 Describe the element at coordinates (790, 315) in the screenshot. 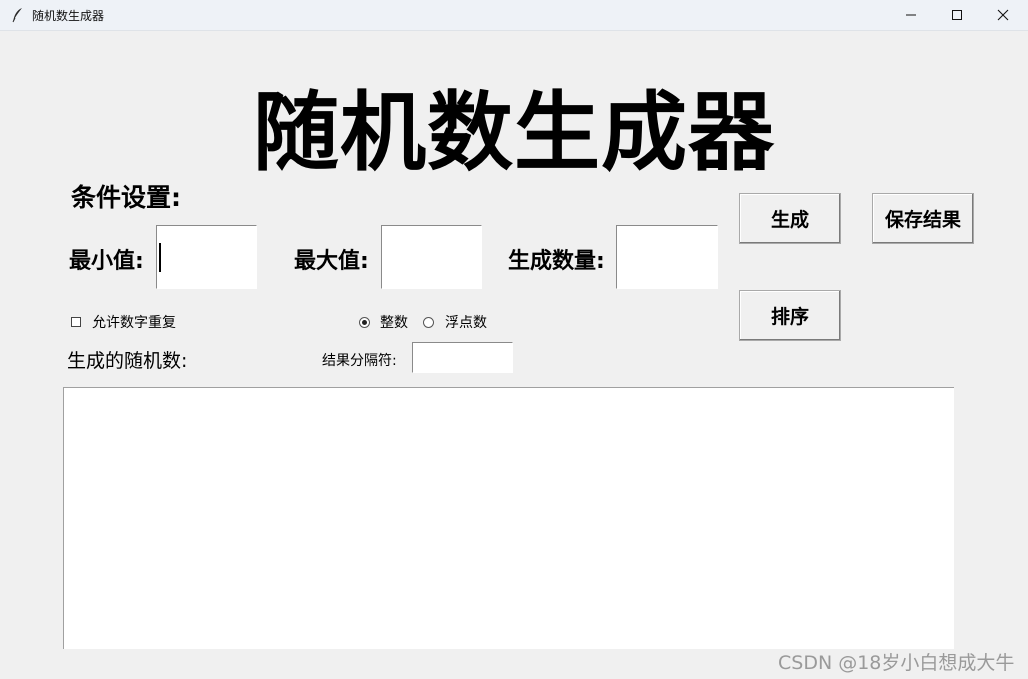

I see `sort-button: 排序` at that location.